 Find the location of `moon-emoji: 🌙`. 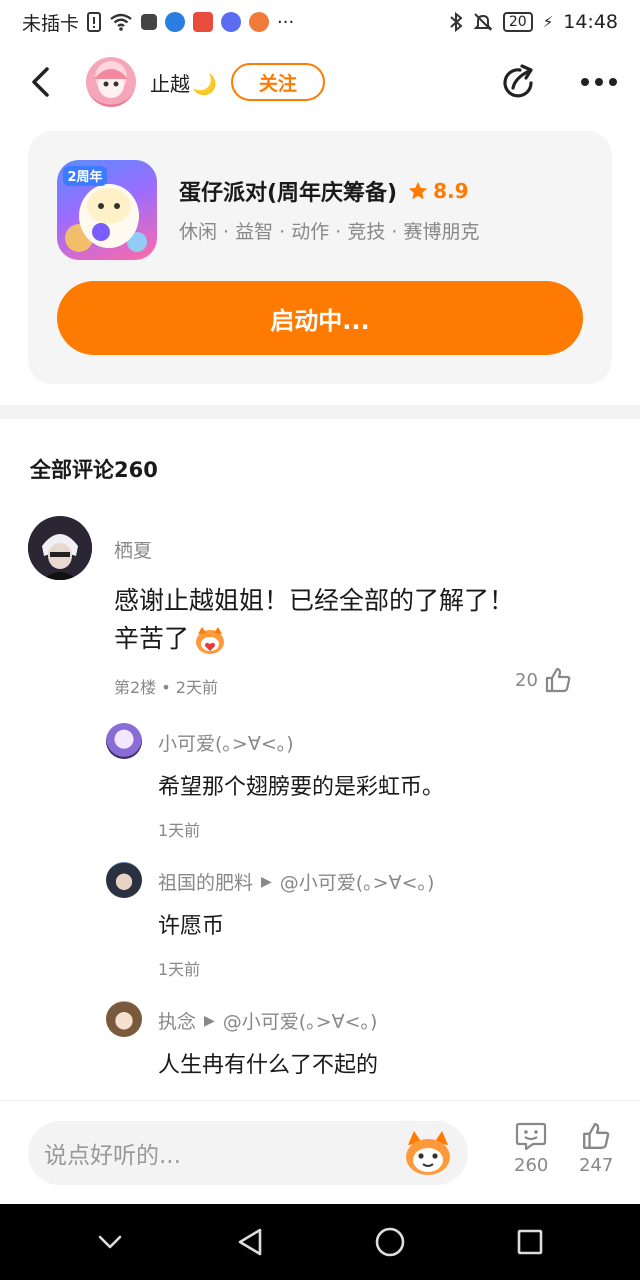

moon-emoji: 🌙 is located at coordinates (204, 83).